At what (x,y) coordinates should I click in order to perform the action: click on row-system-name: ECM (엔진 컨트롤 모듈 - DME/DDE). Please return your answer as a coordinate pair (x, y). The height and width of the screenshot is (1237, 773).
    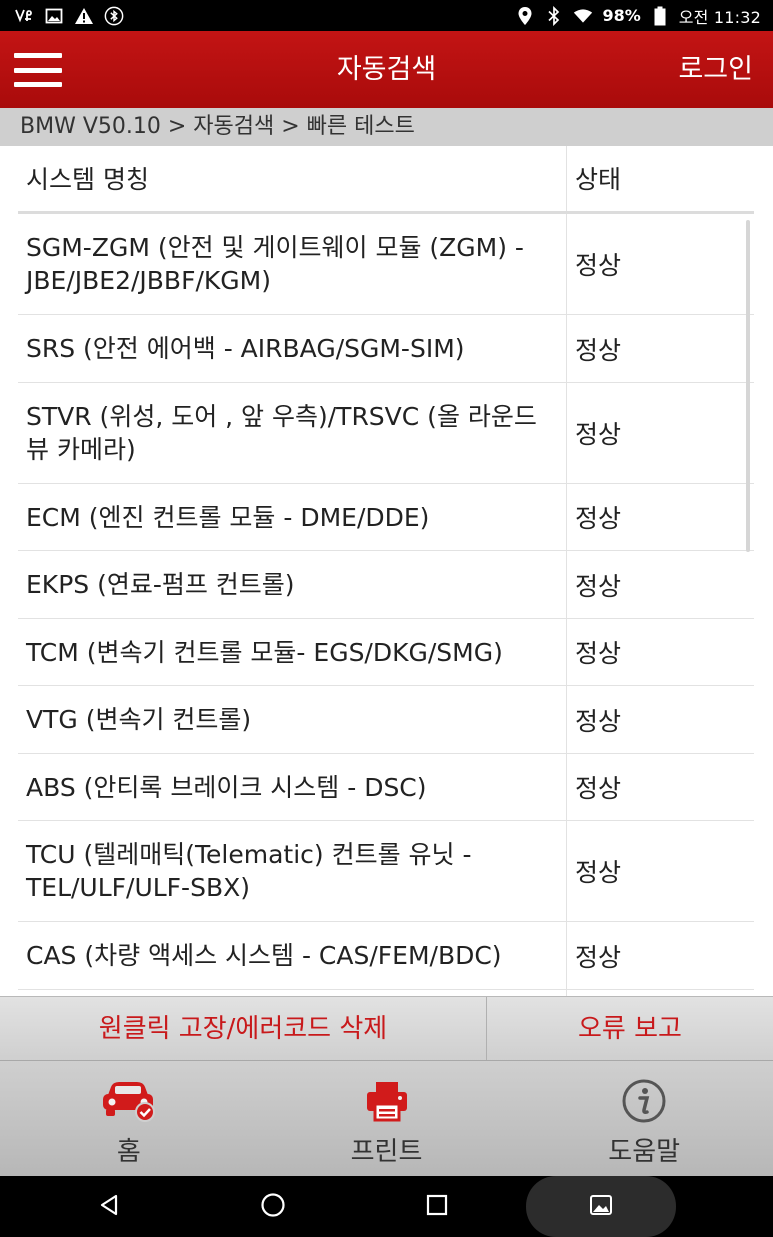
    Looking at the image, I should click on (292, 517).